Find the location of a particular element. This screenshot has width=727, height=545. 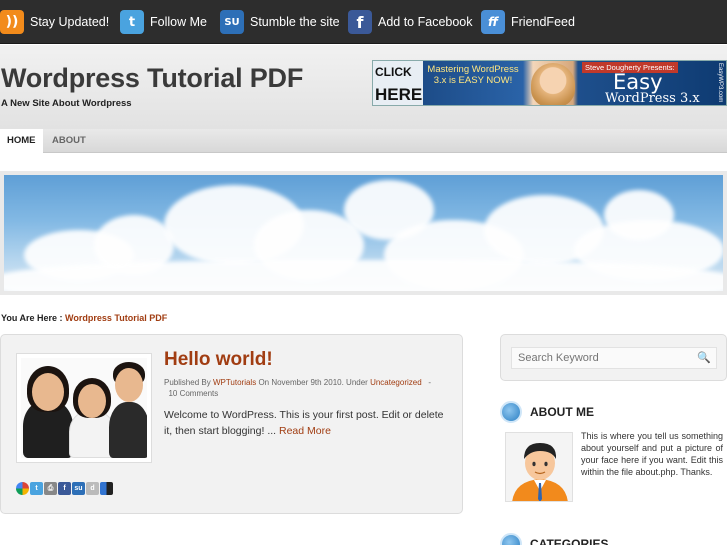

main-nav: HOME ABOUT is located at coordinates (363, 141).